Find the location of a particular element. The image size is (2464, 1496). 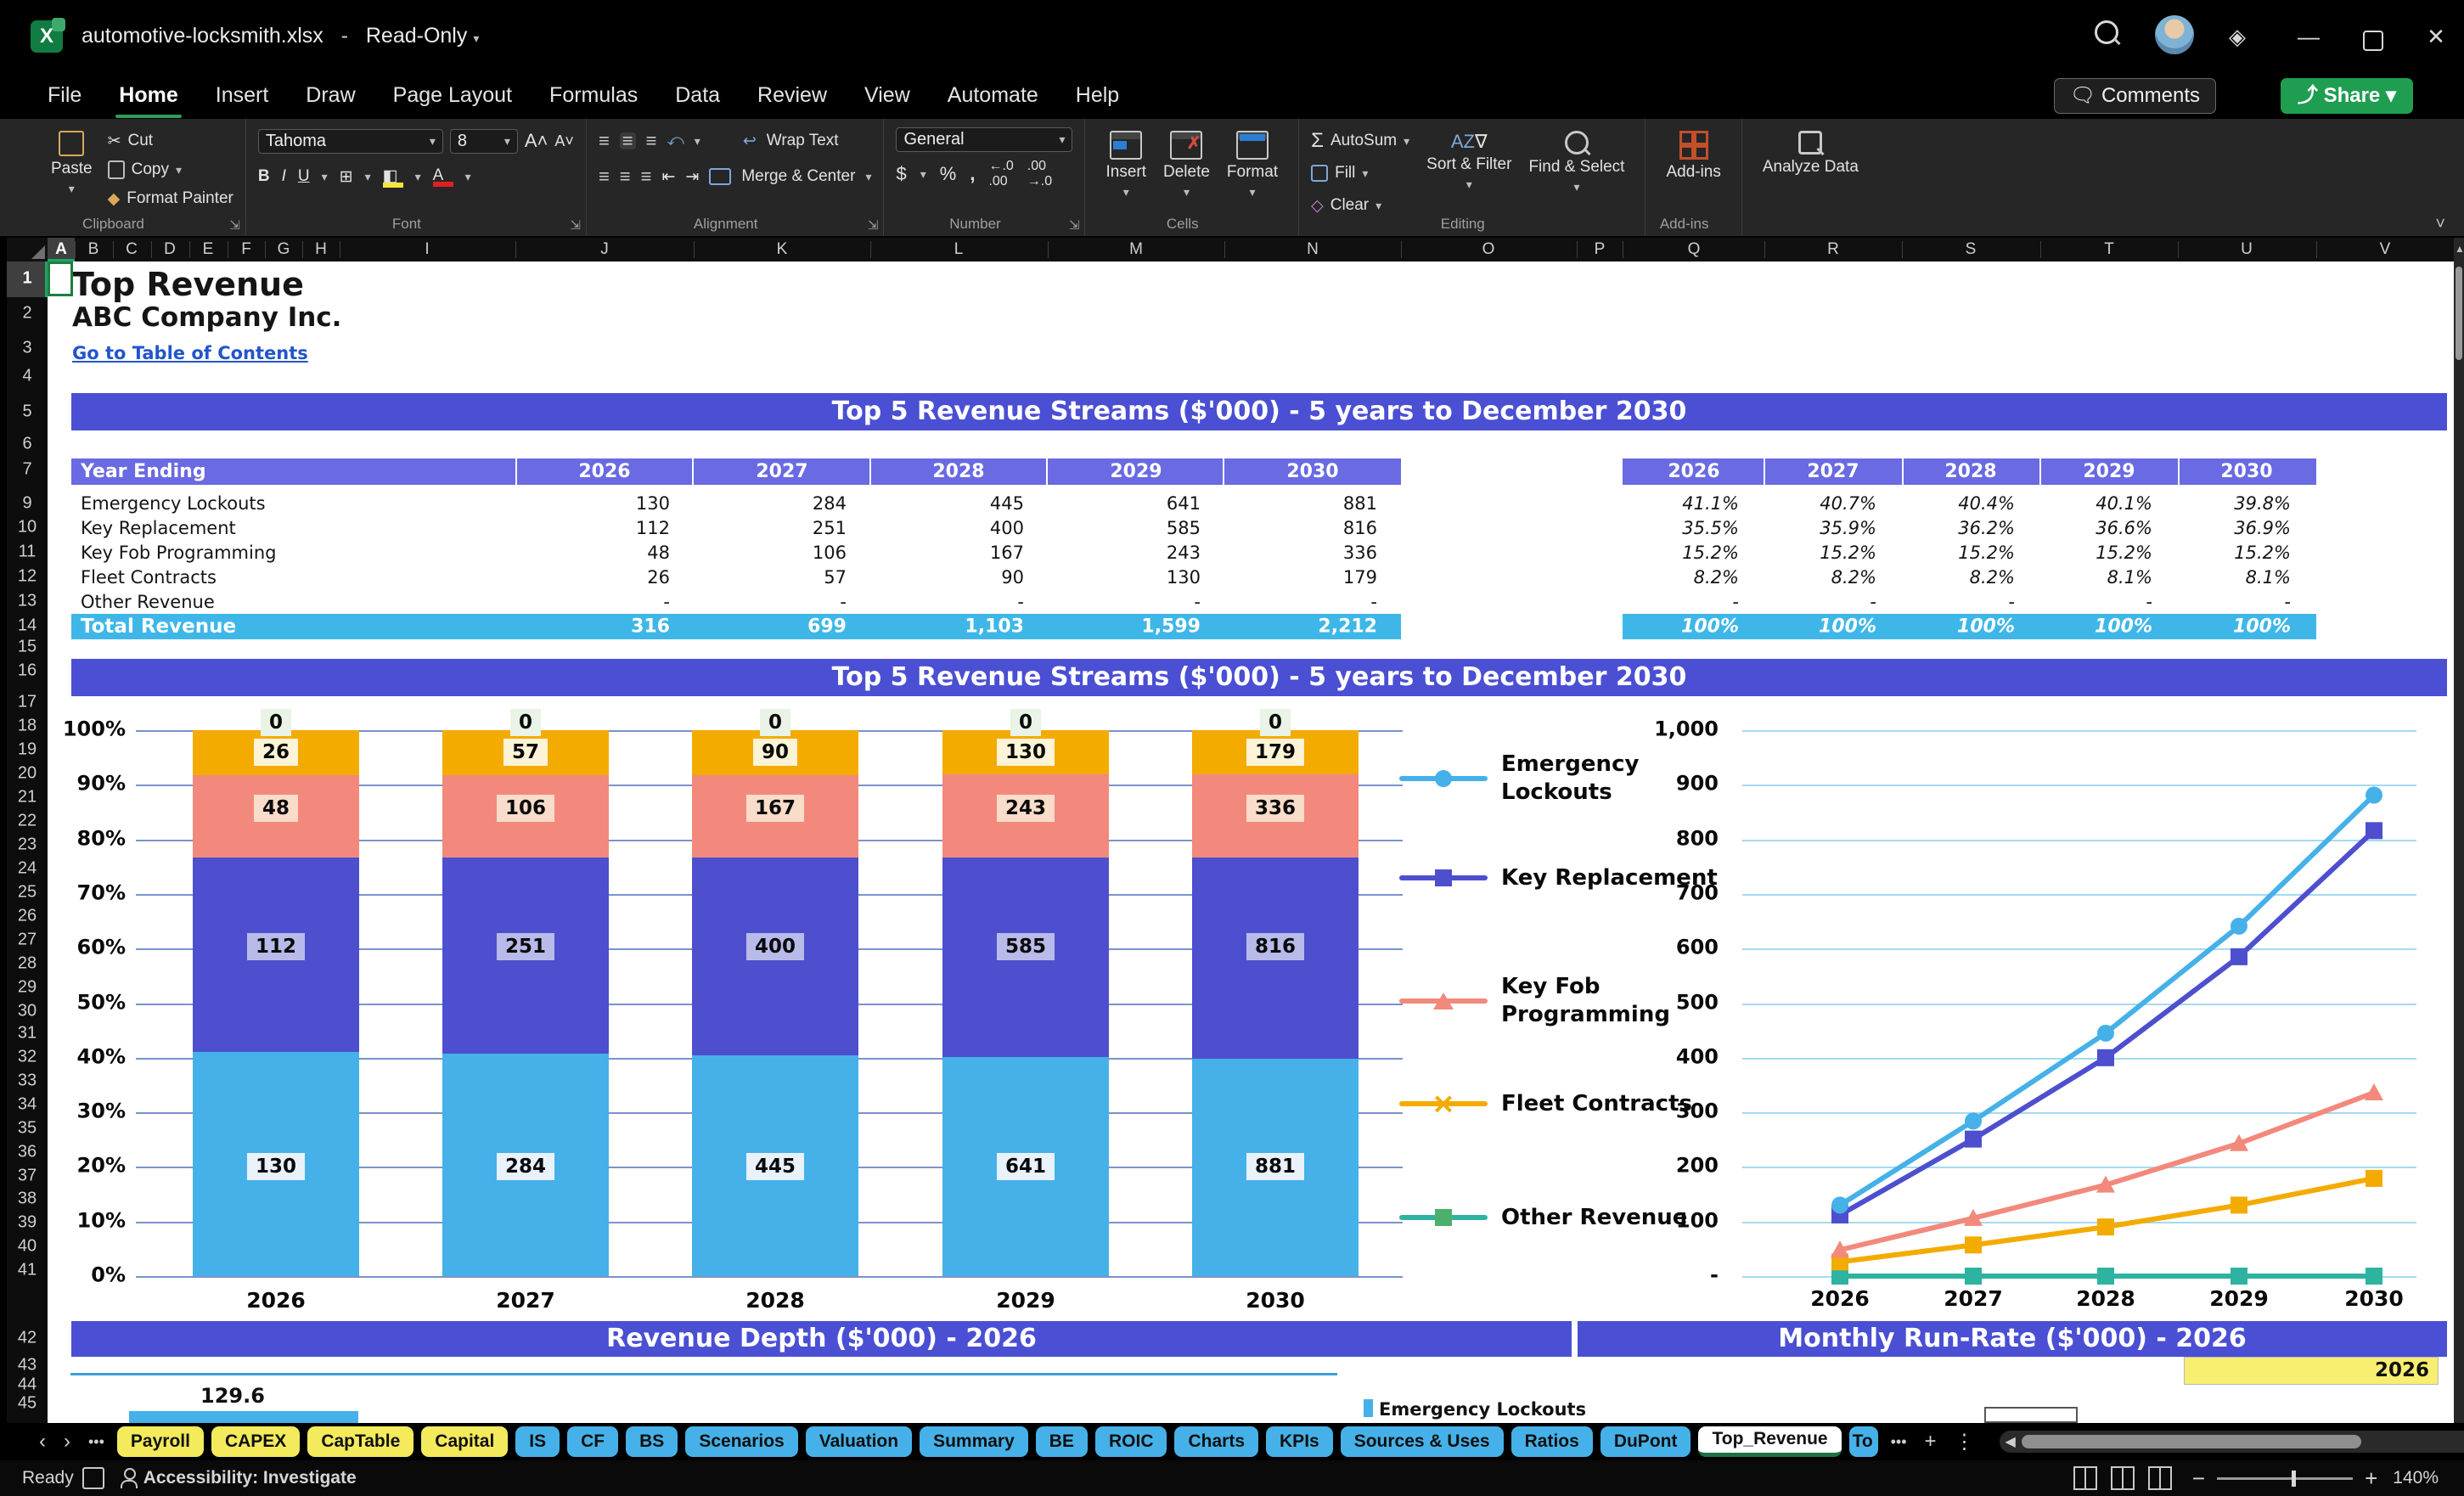

sheet-tab-cf: CF is located at coordinates (593, 1441).